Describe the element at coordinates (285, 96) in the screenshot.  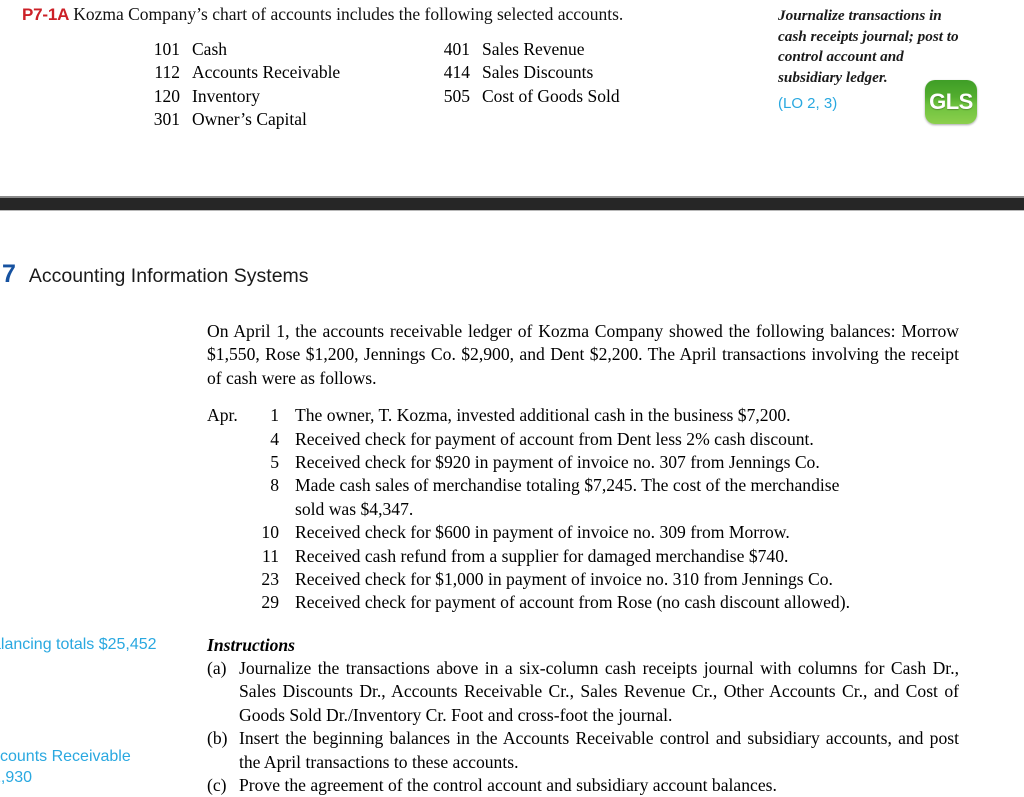
I see `account-row: 120 Inventory` at that location.